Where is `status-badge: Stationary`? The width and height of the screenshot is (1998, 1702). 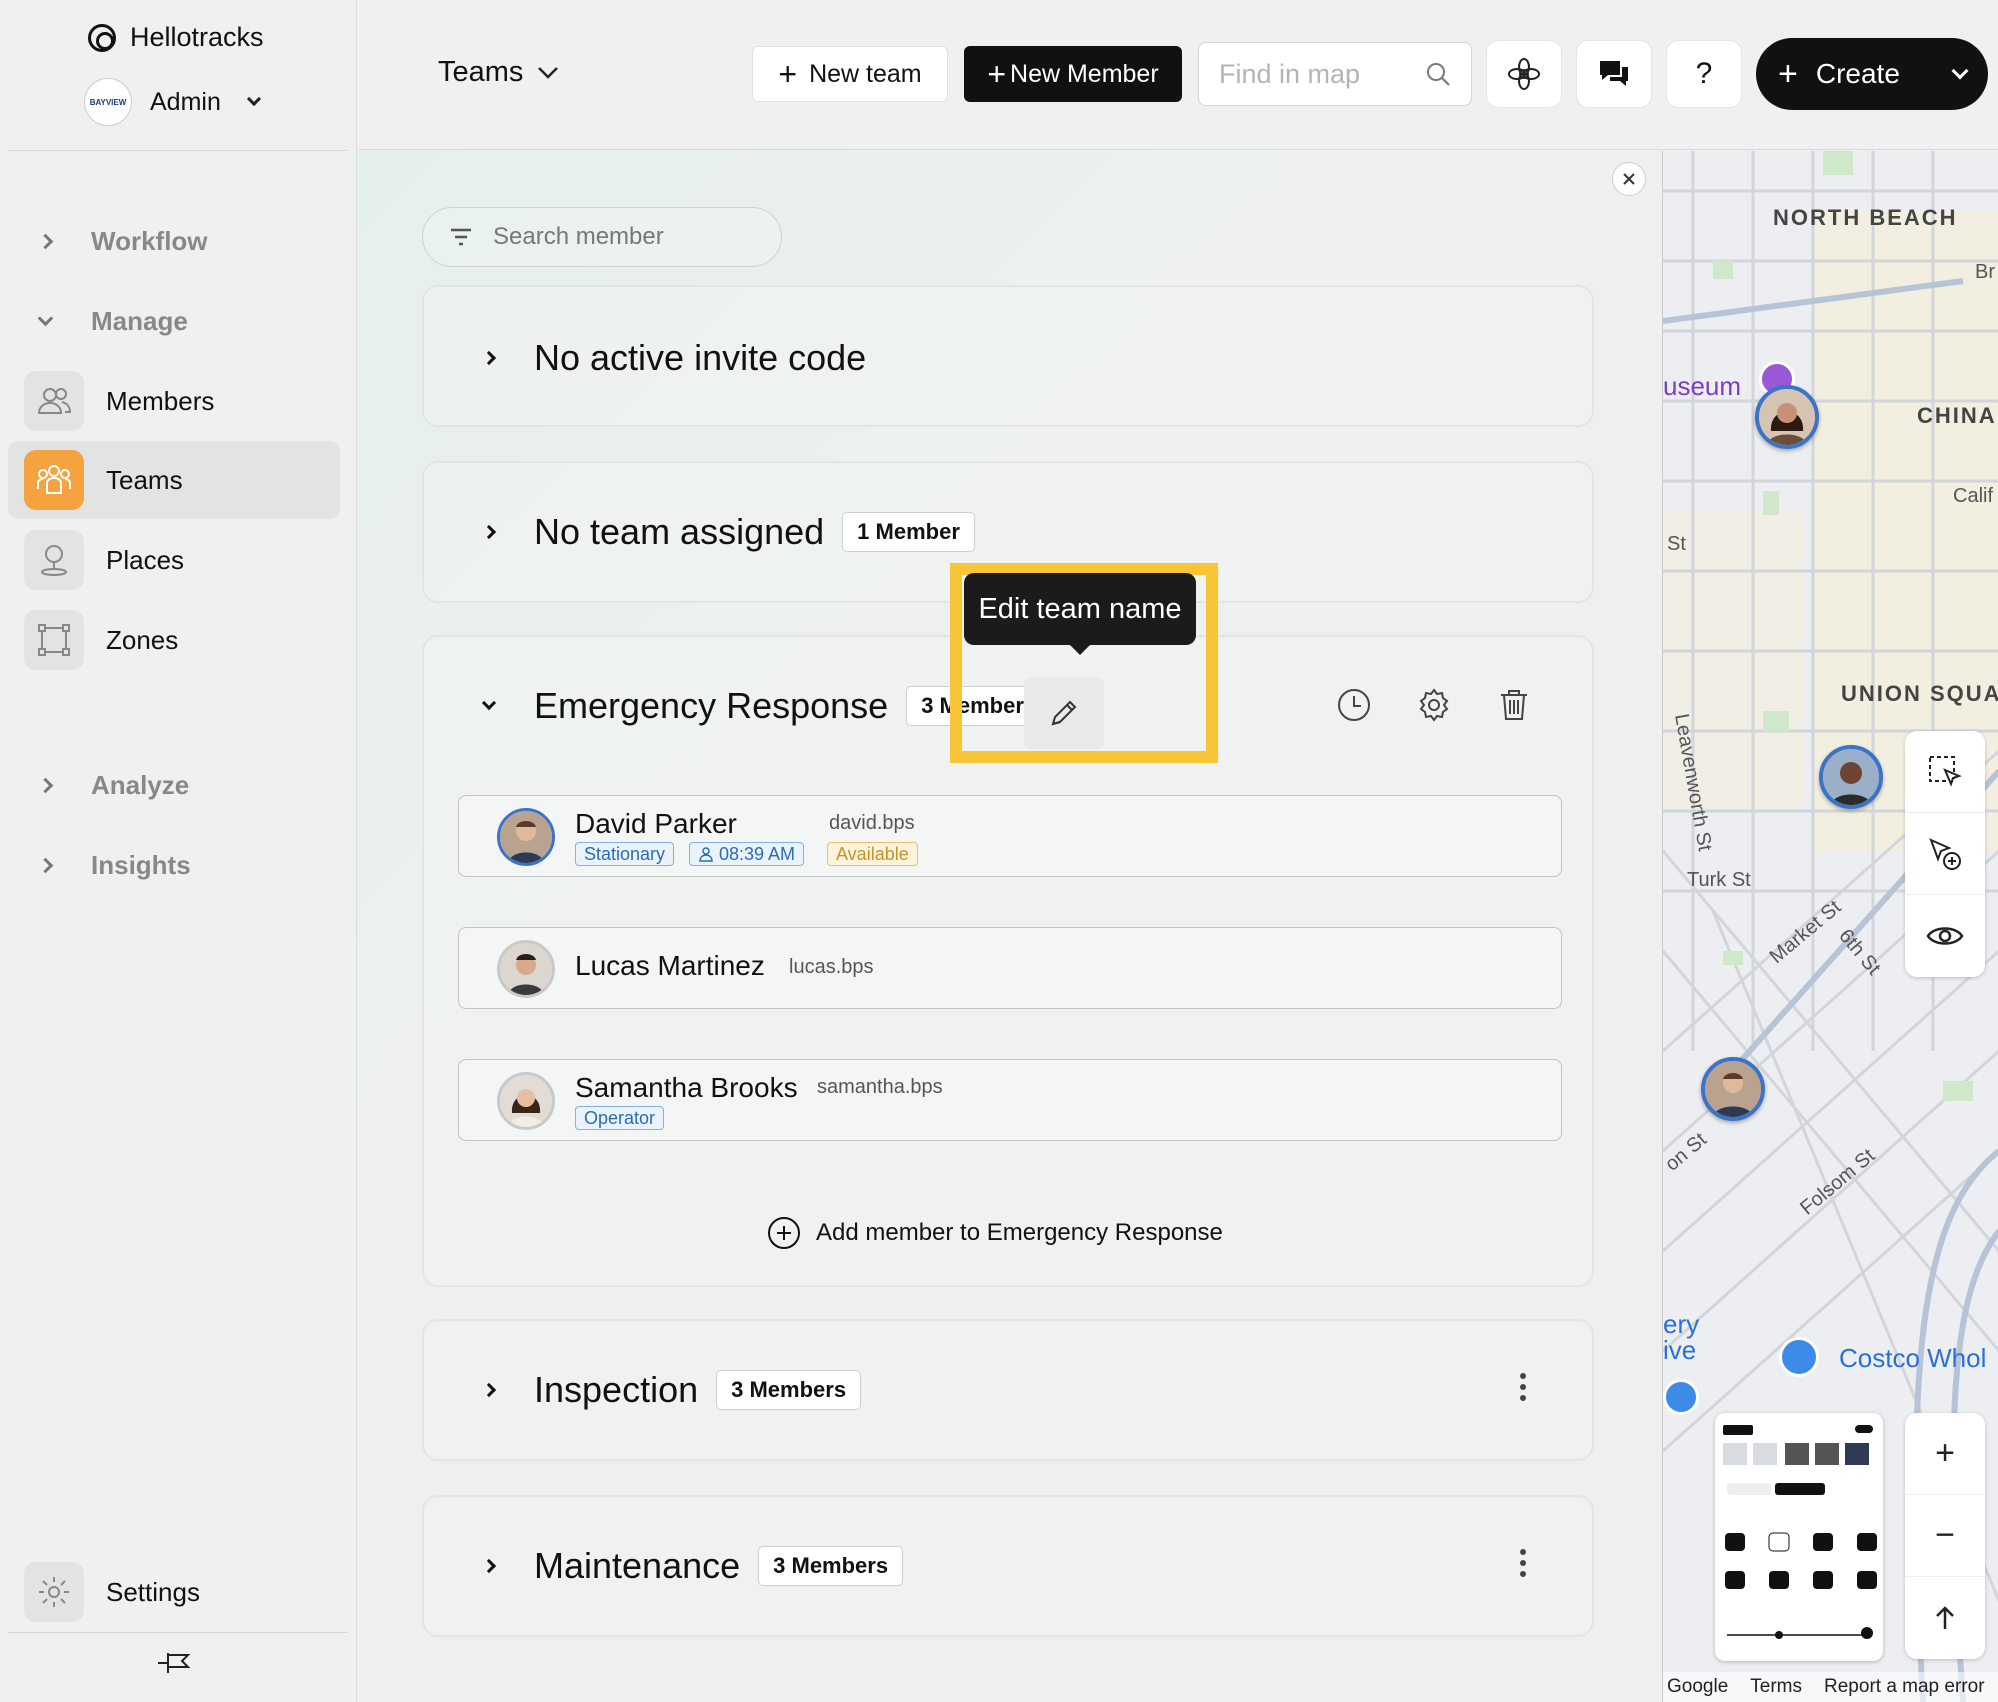
status-badge: Stationary is located at coordinates (625, 854).